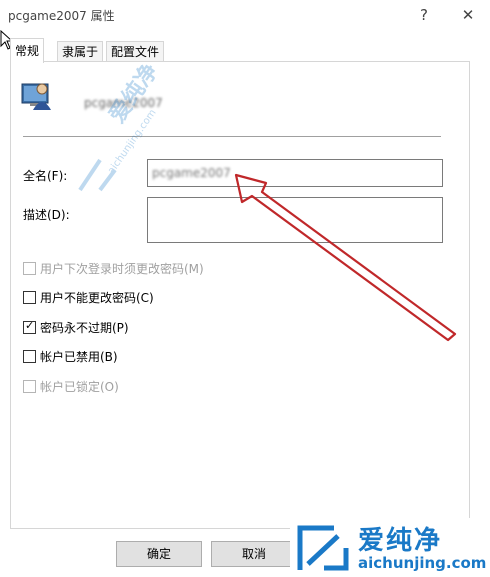 This screenshot has width=490, height=577. I want to click on description-input, so click(295, 220).